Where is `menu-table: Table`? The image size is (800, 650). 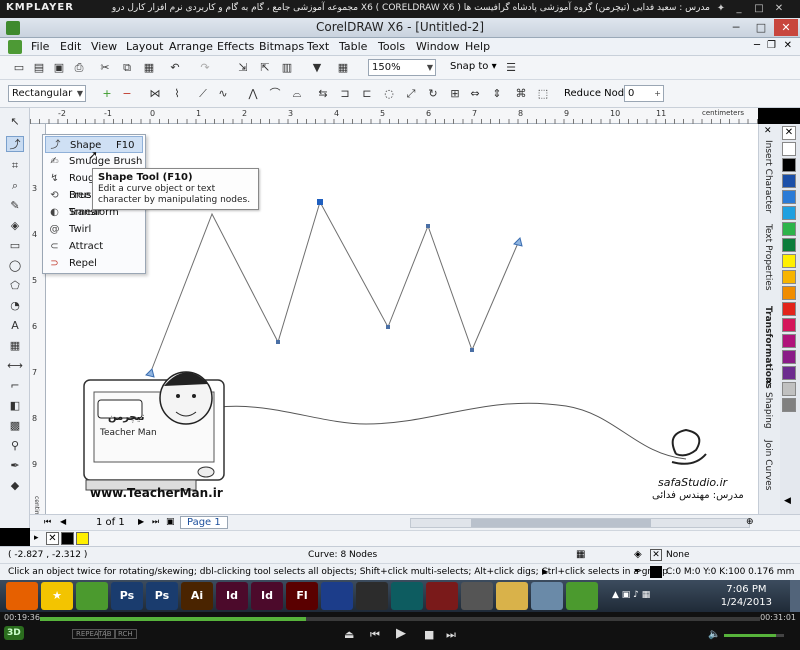 menu-table: Table is located at coordinates (353, 46).